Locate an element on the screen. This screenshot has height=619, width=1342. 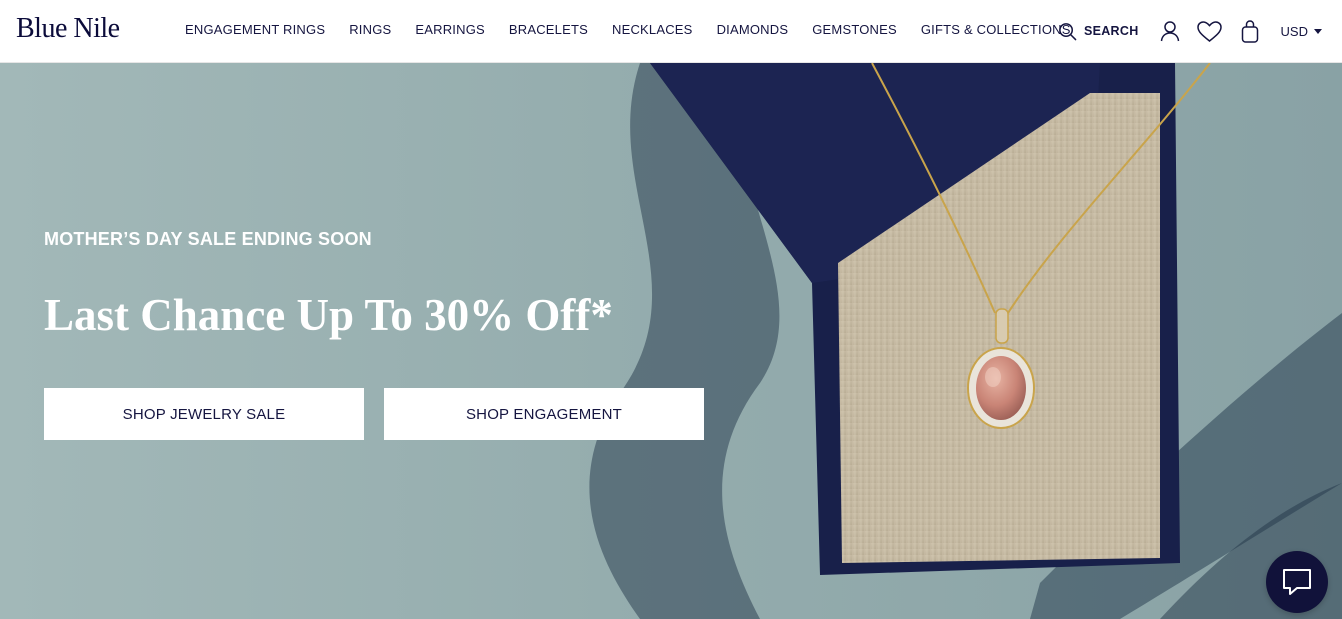
shop-engagement-button: SHOP ENGAGEMENT is located at coordinates (544, 414).